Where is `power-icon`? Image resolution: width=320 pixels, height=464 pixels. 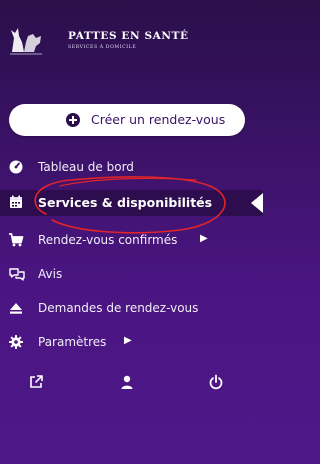 power-icon is located at coordinates (216, 382).